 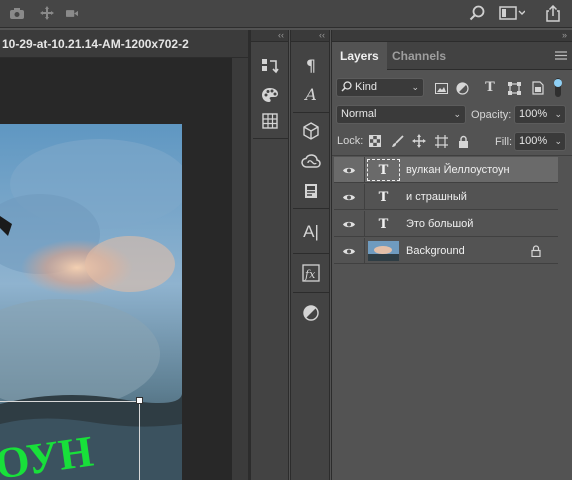 I want to click on svg-text: fx, so click(x=310, y=274).